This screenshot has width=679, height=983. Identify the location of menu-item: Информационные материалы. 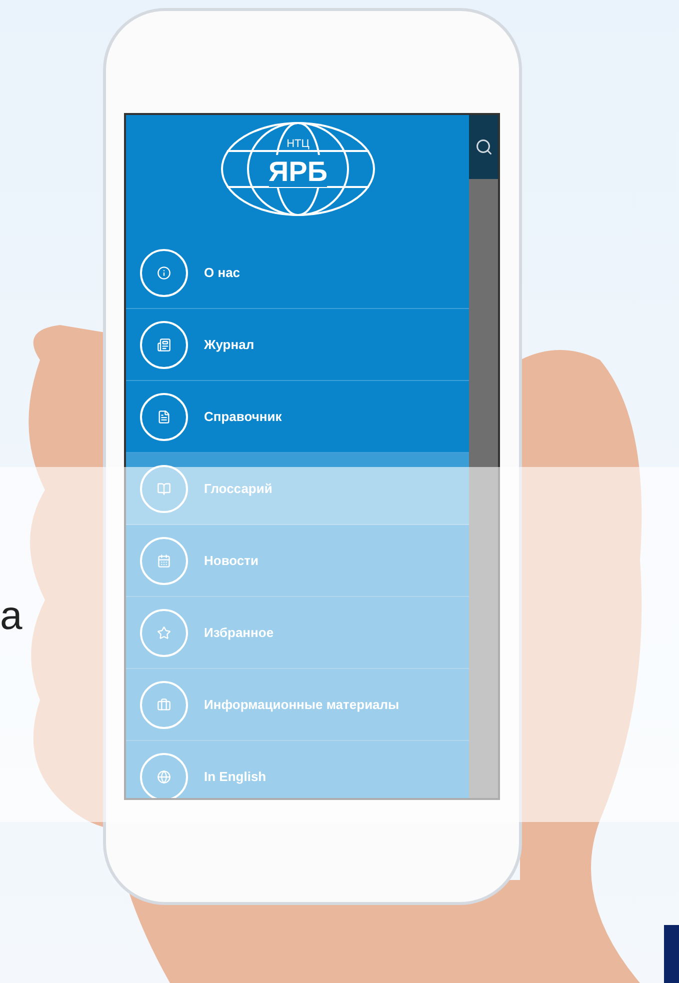
(297, 705).